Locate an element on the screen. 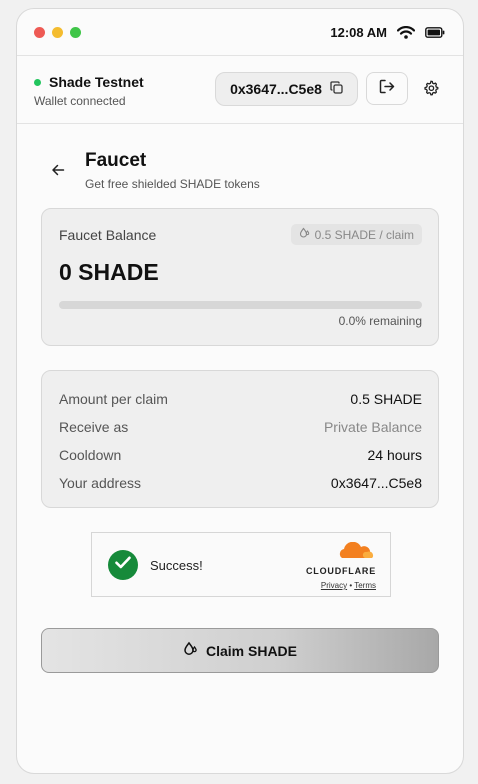  connection-status: Wallet connected is located at coordinates (80, 101).